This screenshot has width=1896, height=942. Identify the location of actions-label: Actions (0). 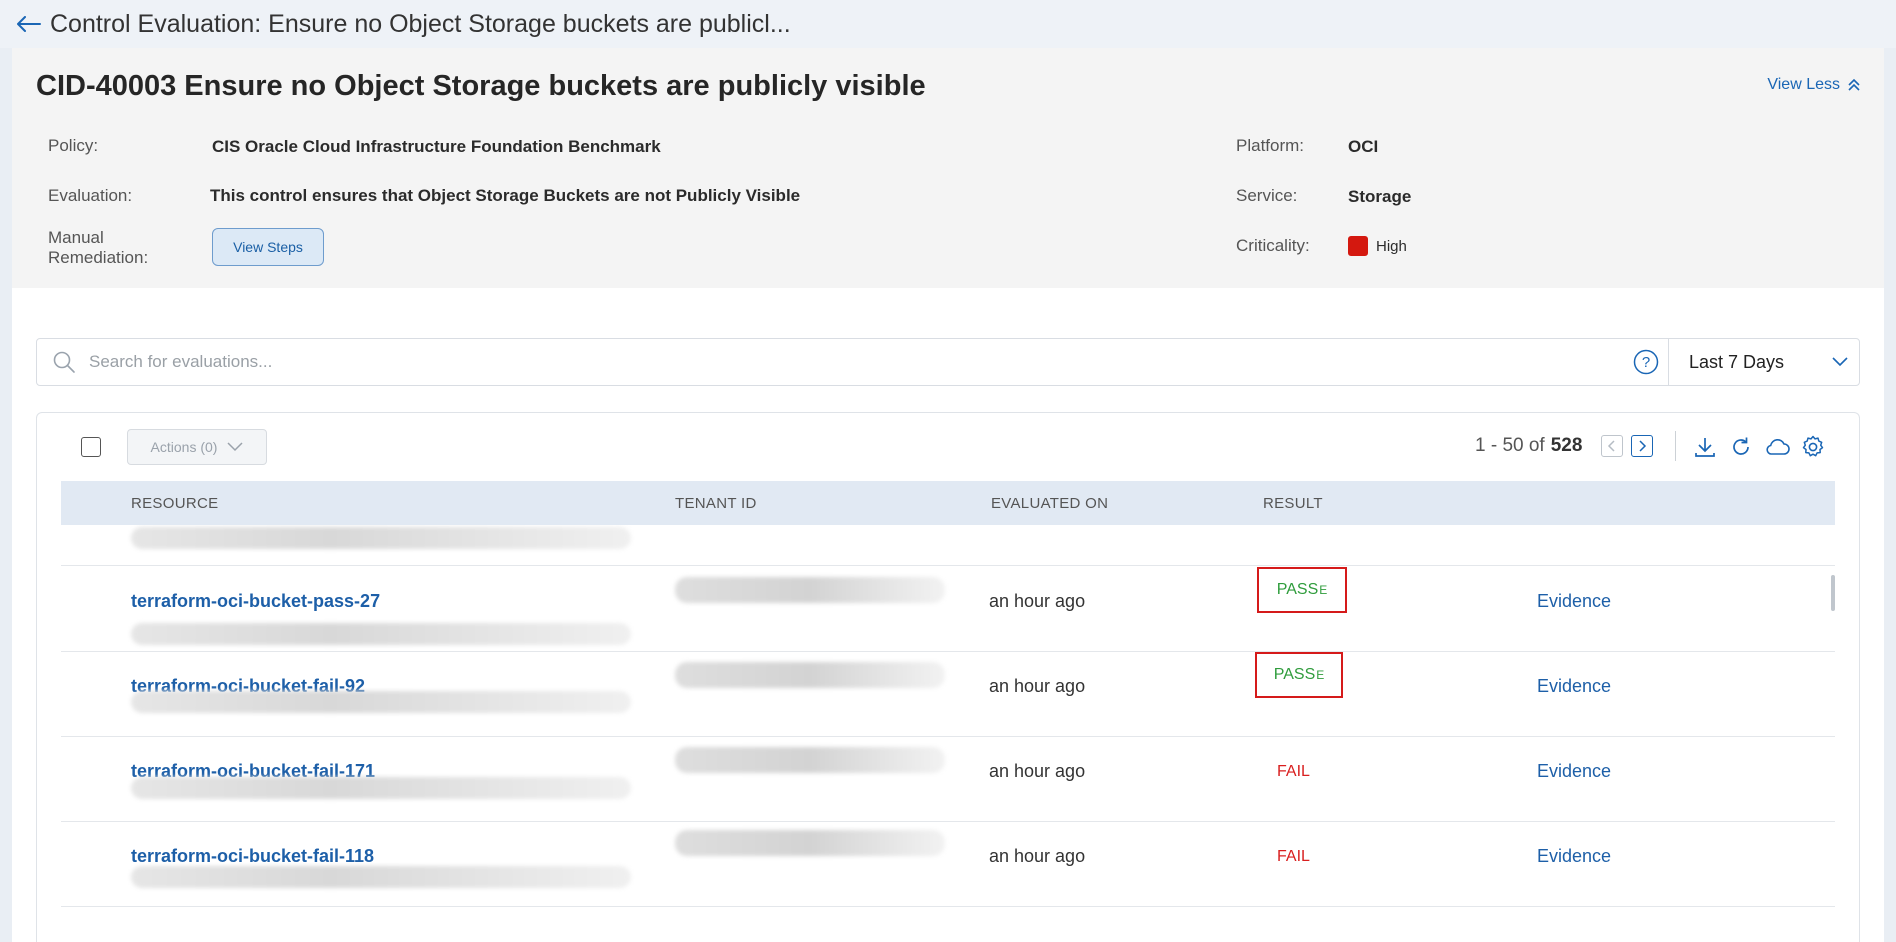
(184, 447).